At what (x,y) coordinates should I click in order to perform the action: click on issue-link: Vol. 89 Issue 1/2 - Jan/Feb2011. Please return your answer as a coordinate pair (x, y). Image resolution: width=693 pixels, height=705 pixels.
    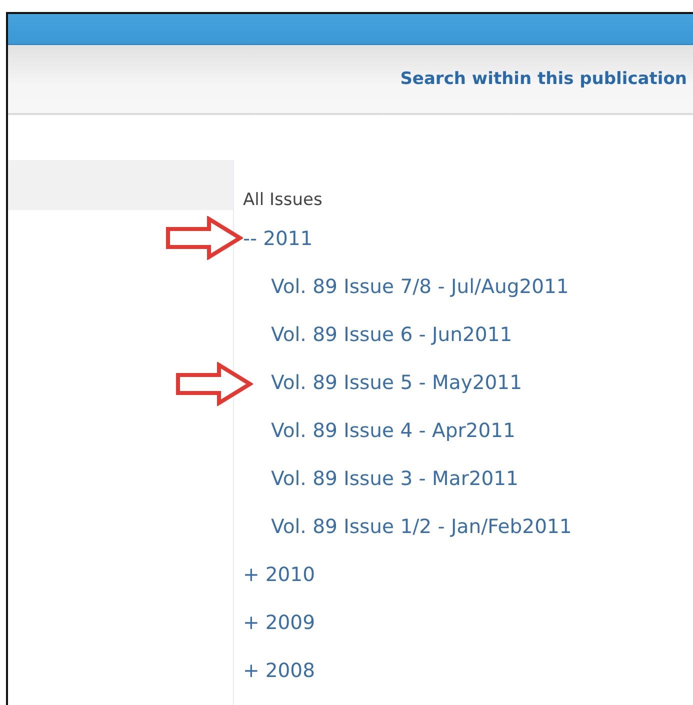
    Looking at the image, I should click on (421, 526).